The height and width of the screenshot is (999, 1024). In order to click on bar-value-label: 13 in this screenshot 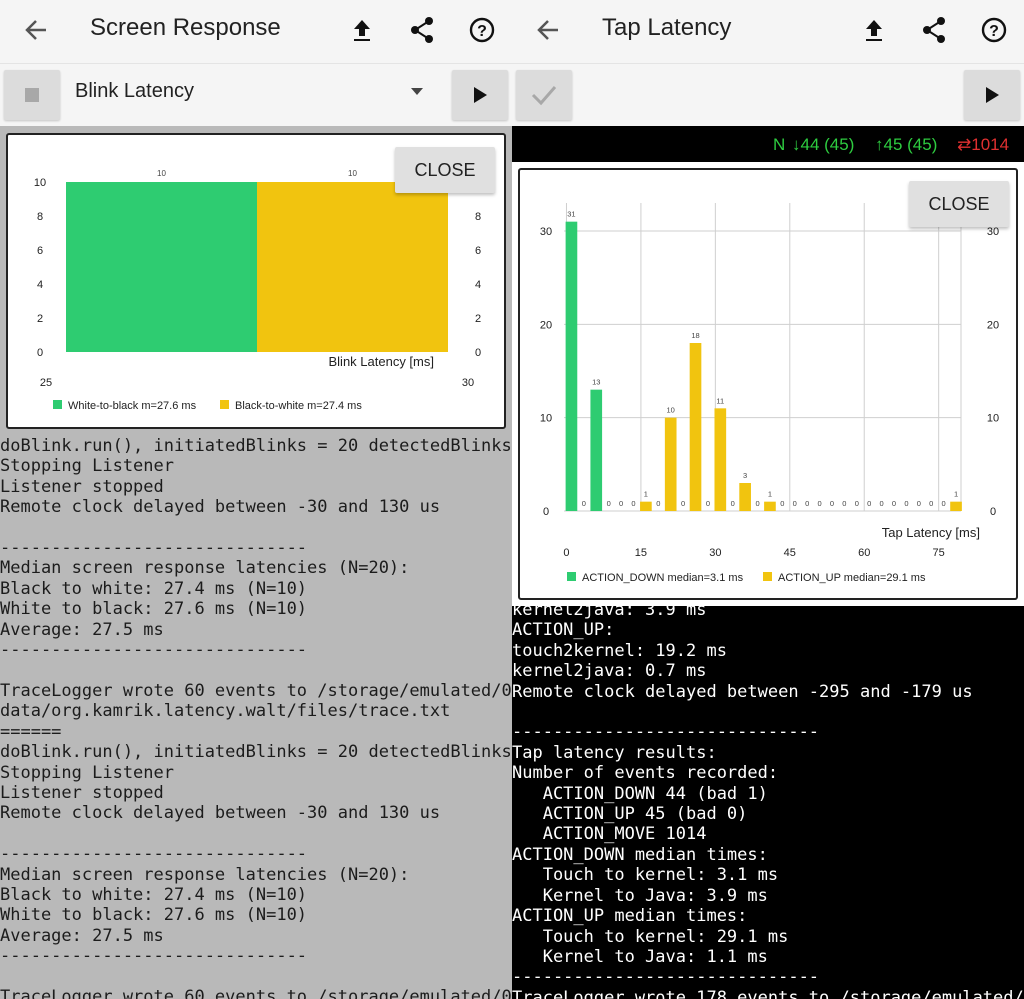, I will do `click(596, 382)`.